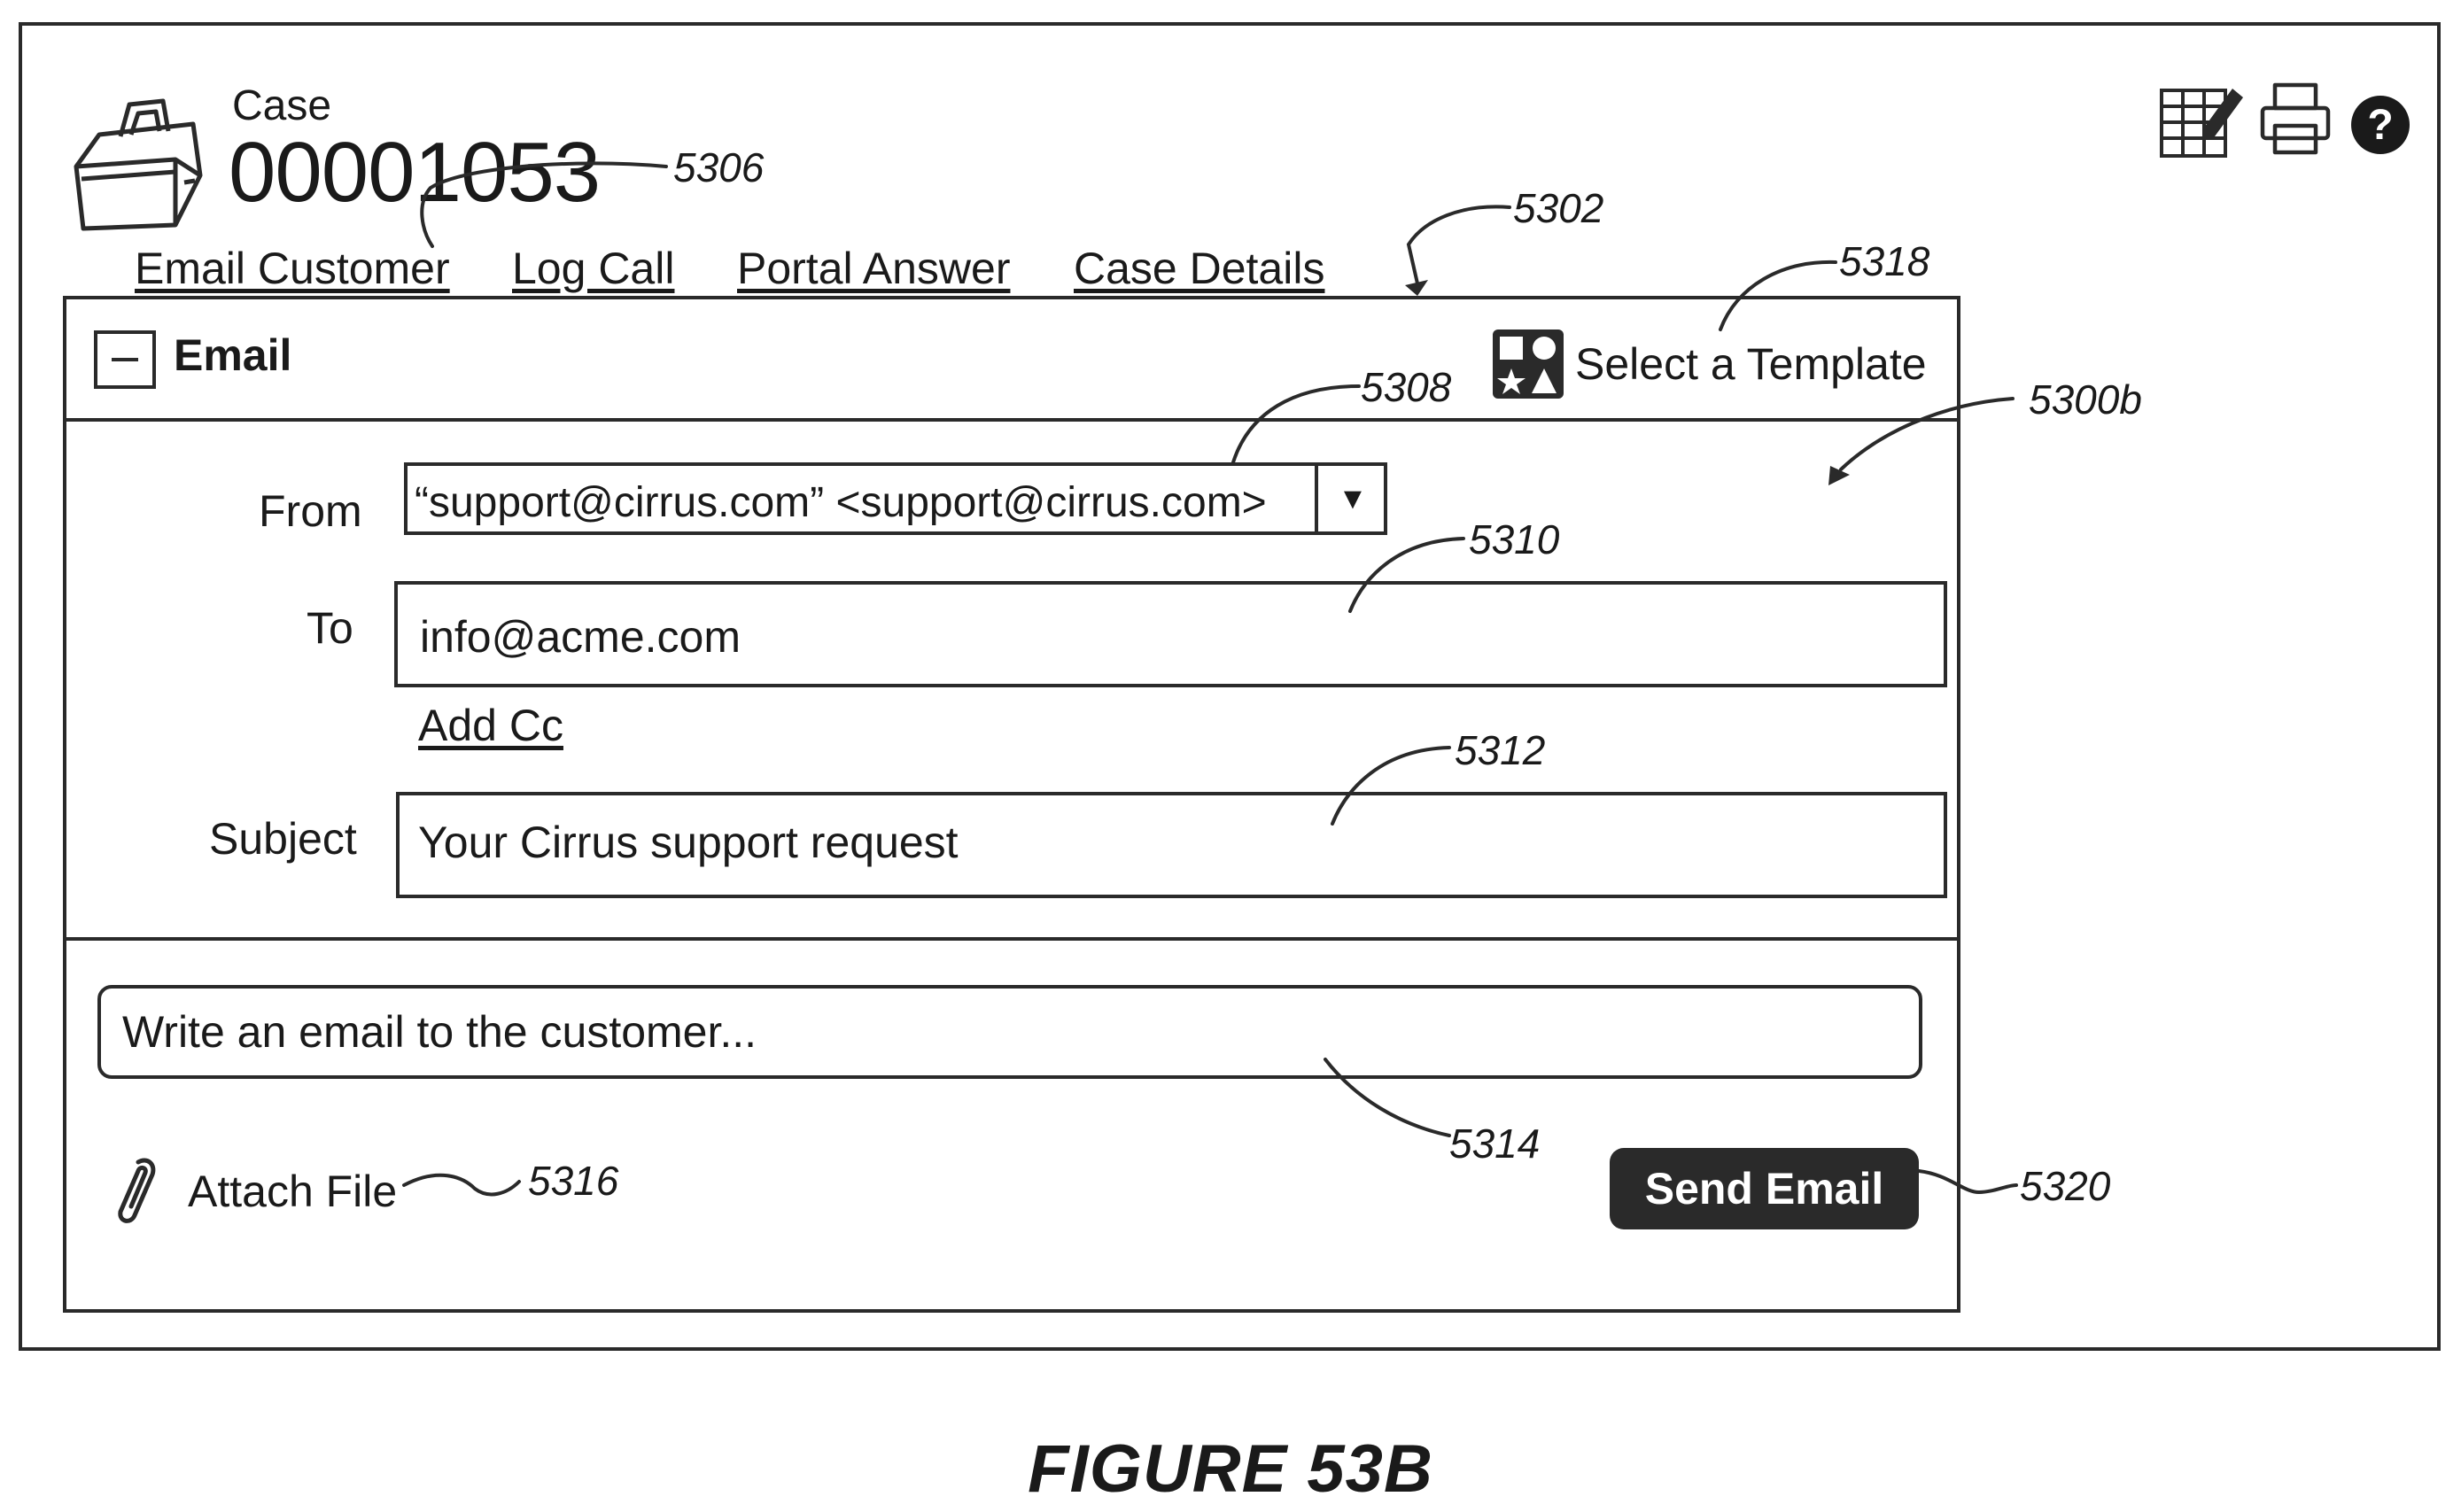 This screenshot has width=2461, height=1512. I want to click on tab-email-customer: Email Customer, so click(292, 268).